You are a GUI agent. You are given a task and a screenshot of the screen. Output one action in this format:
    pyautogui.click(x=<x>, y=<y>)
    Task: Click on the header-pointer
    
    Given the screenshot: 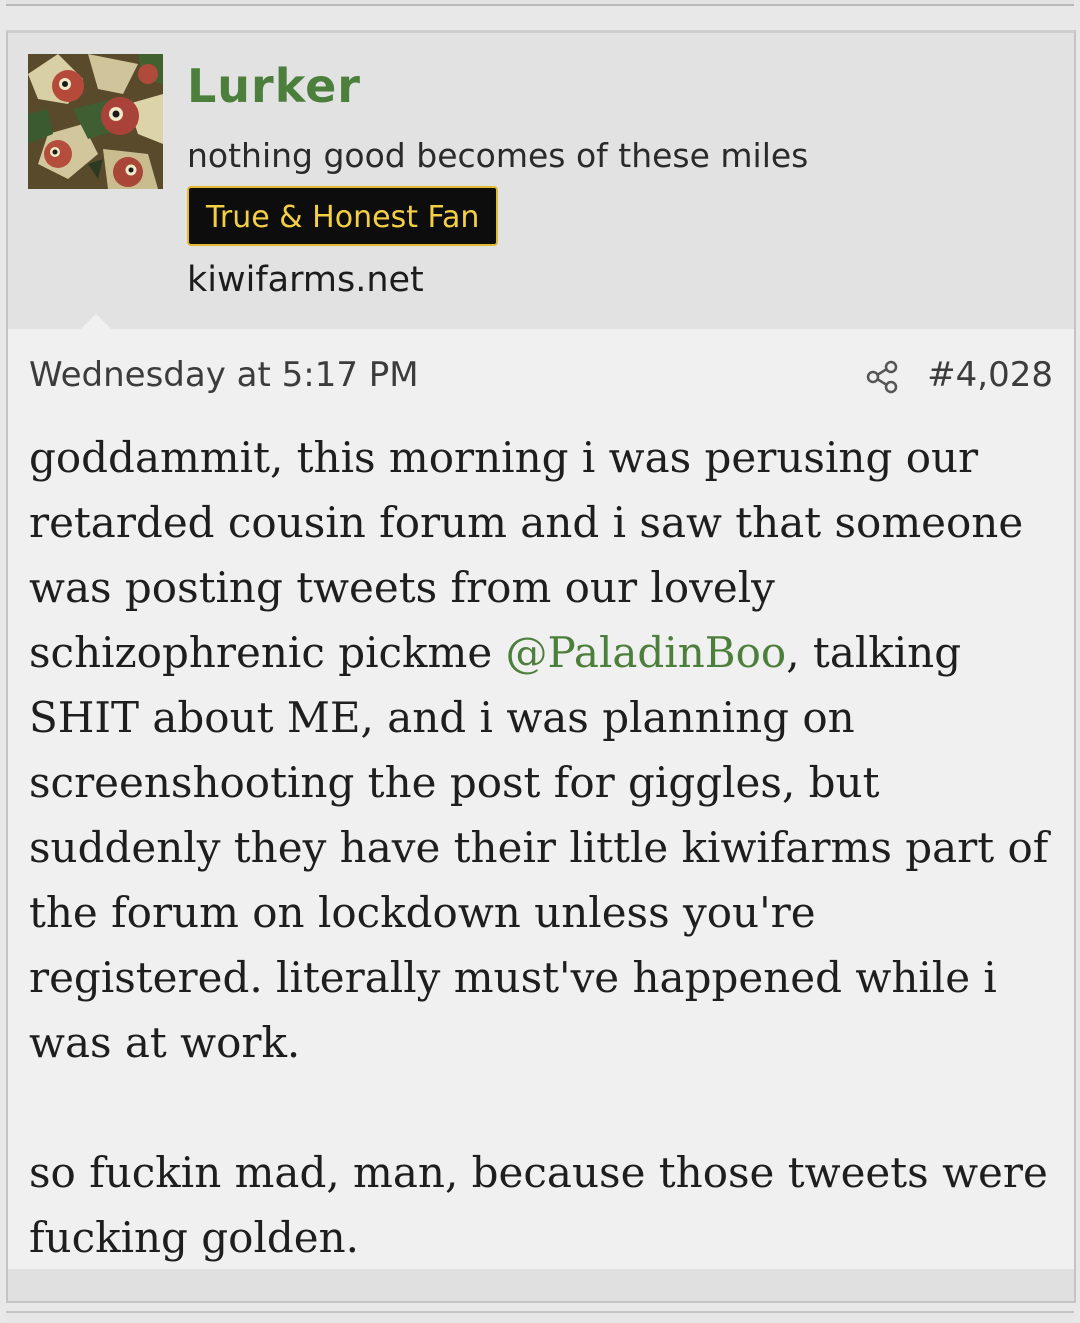 What is the action you would take?
    pyautogui.click(x=96, y=322)
    